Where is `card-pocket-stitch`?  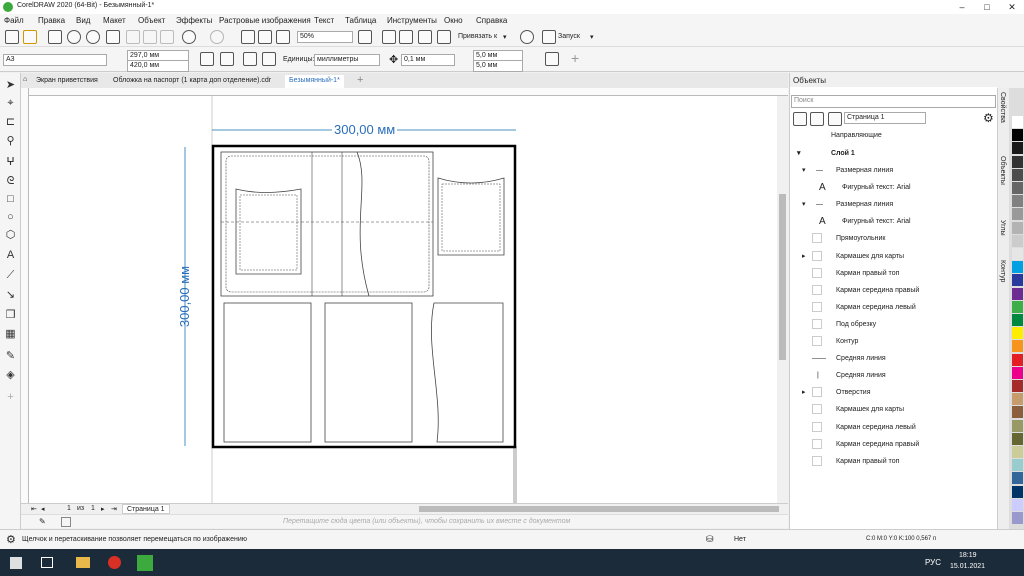
card-pocket-stitch is located at coordinates (327, 224).